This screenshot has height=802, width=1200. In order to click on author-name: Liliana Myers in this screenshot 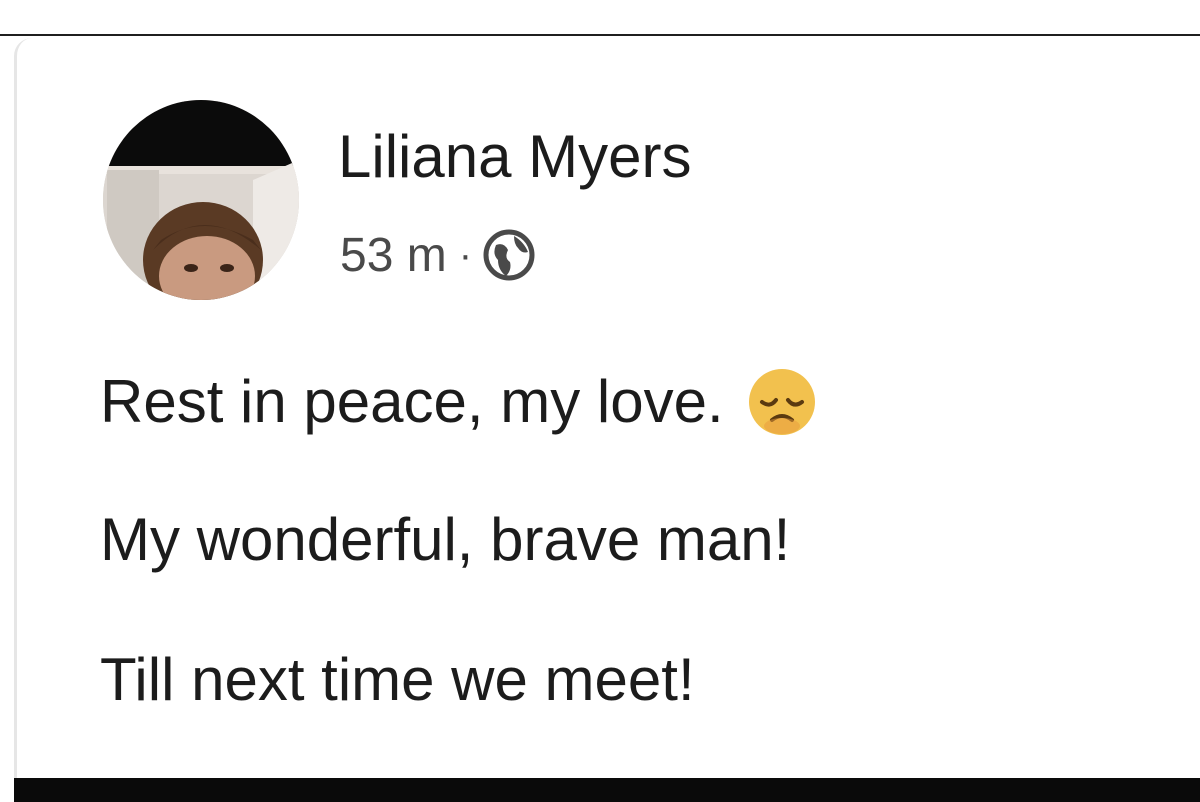, I will do `click(514, 157)`.